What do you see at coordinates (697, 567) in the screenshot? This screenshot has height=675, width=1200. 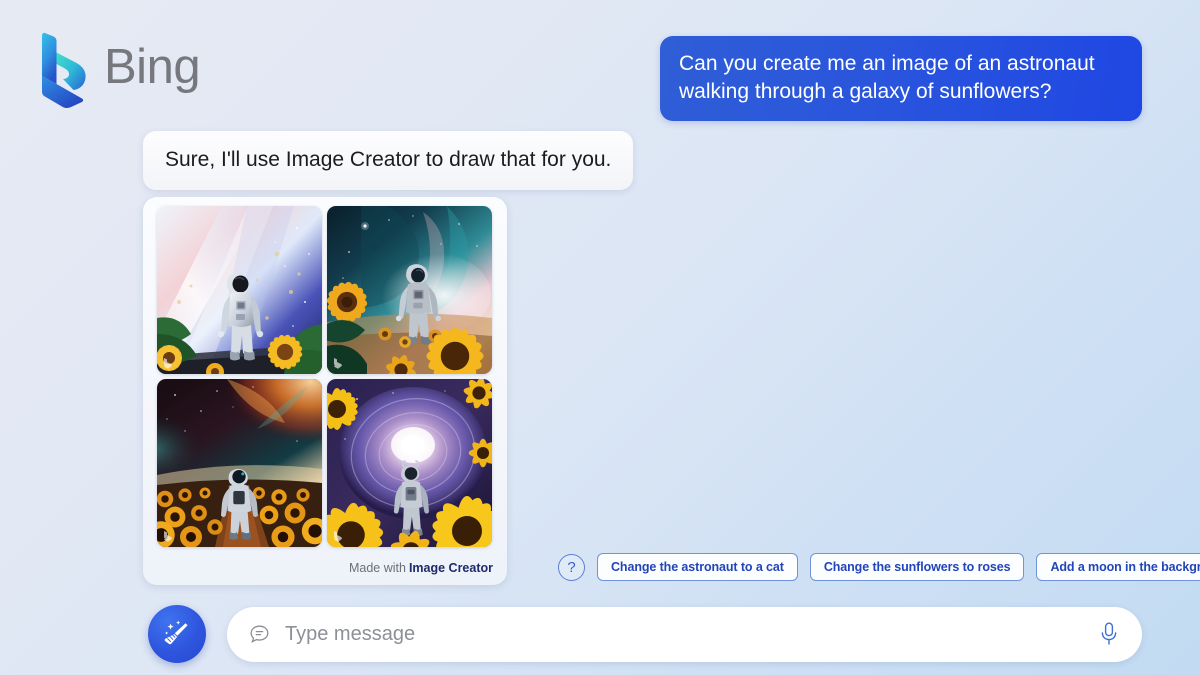 I see `suggestion-chip-1: Change the astronaut to a cat` at bounding box center [697, 567].